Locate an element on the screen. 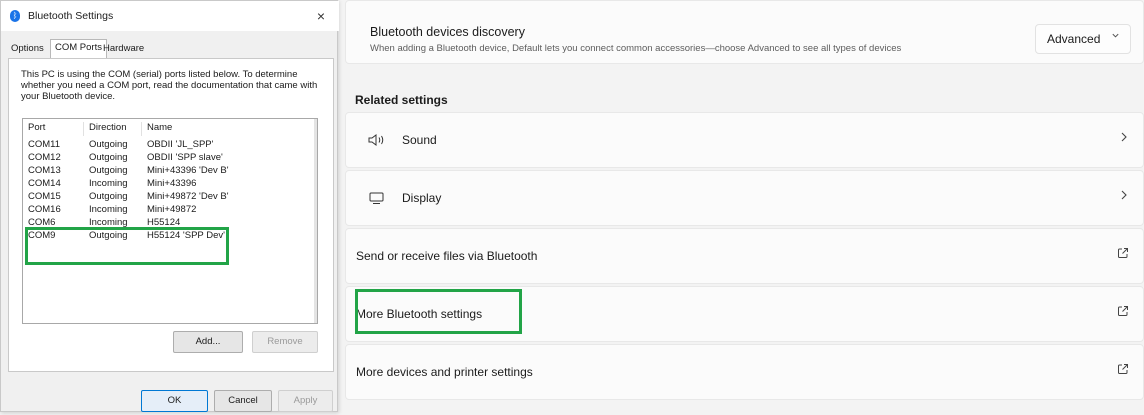 This screenshot has width=1144, height=415. list-scrollbar is located at coordinates (315, 221).